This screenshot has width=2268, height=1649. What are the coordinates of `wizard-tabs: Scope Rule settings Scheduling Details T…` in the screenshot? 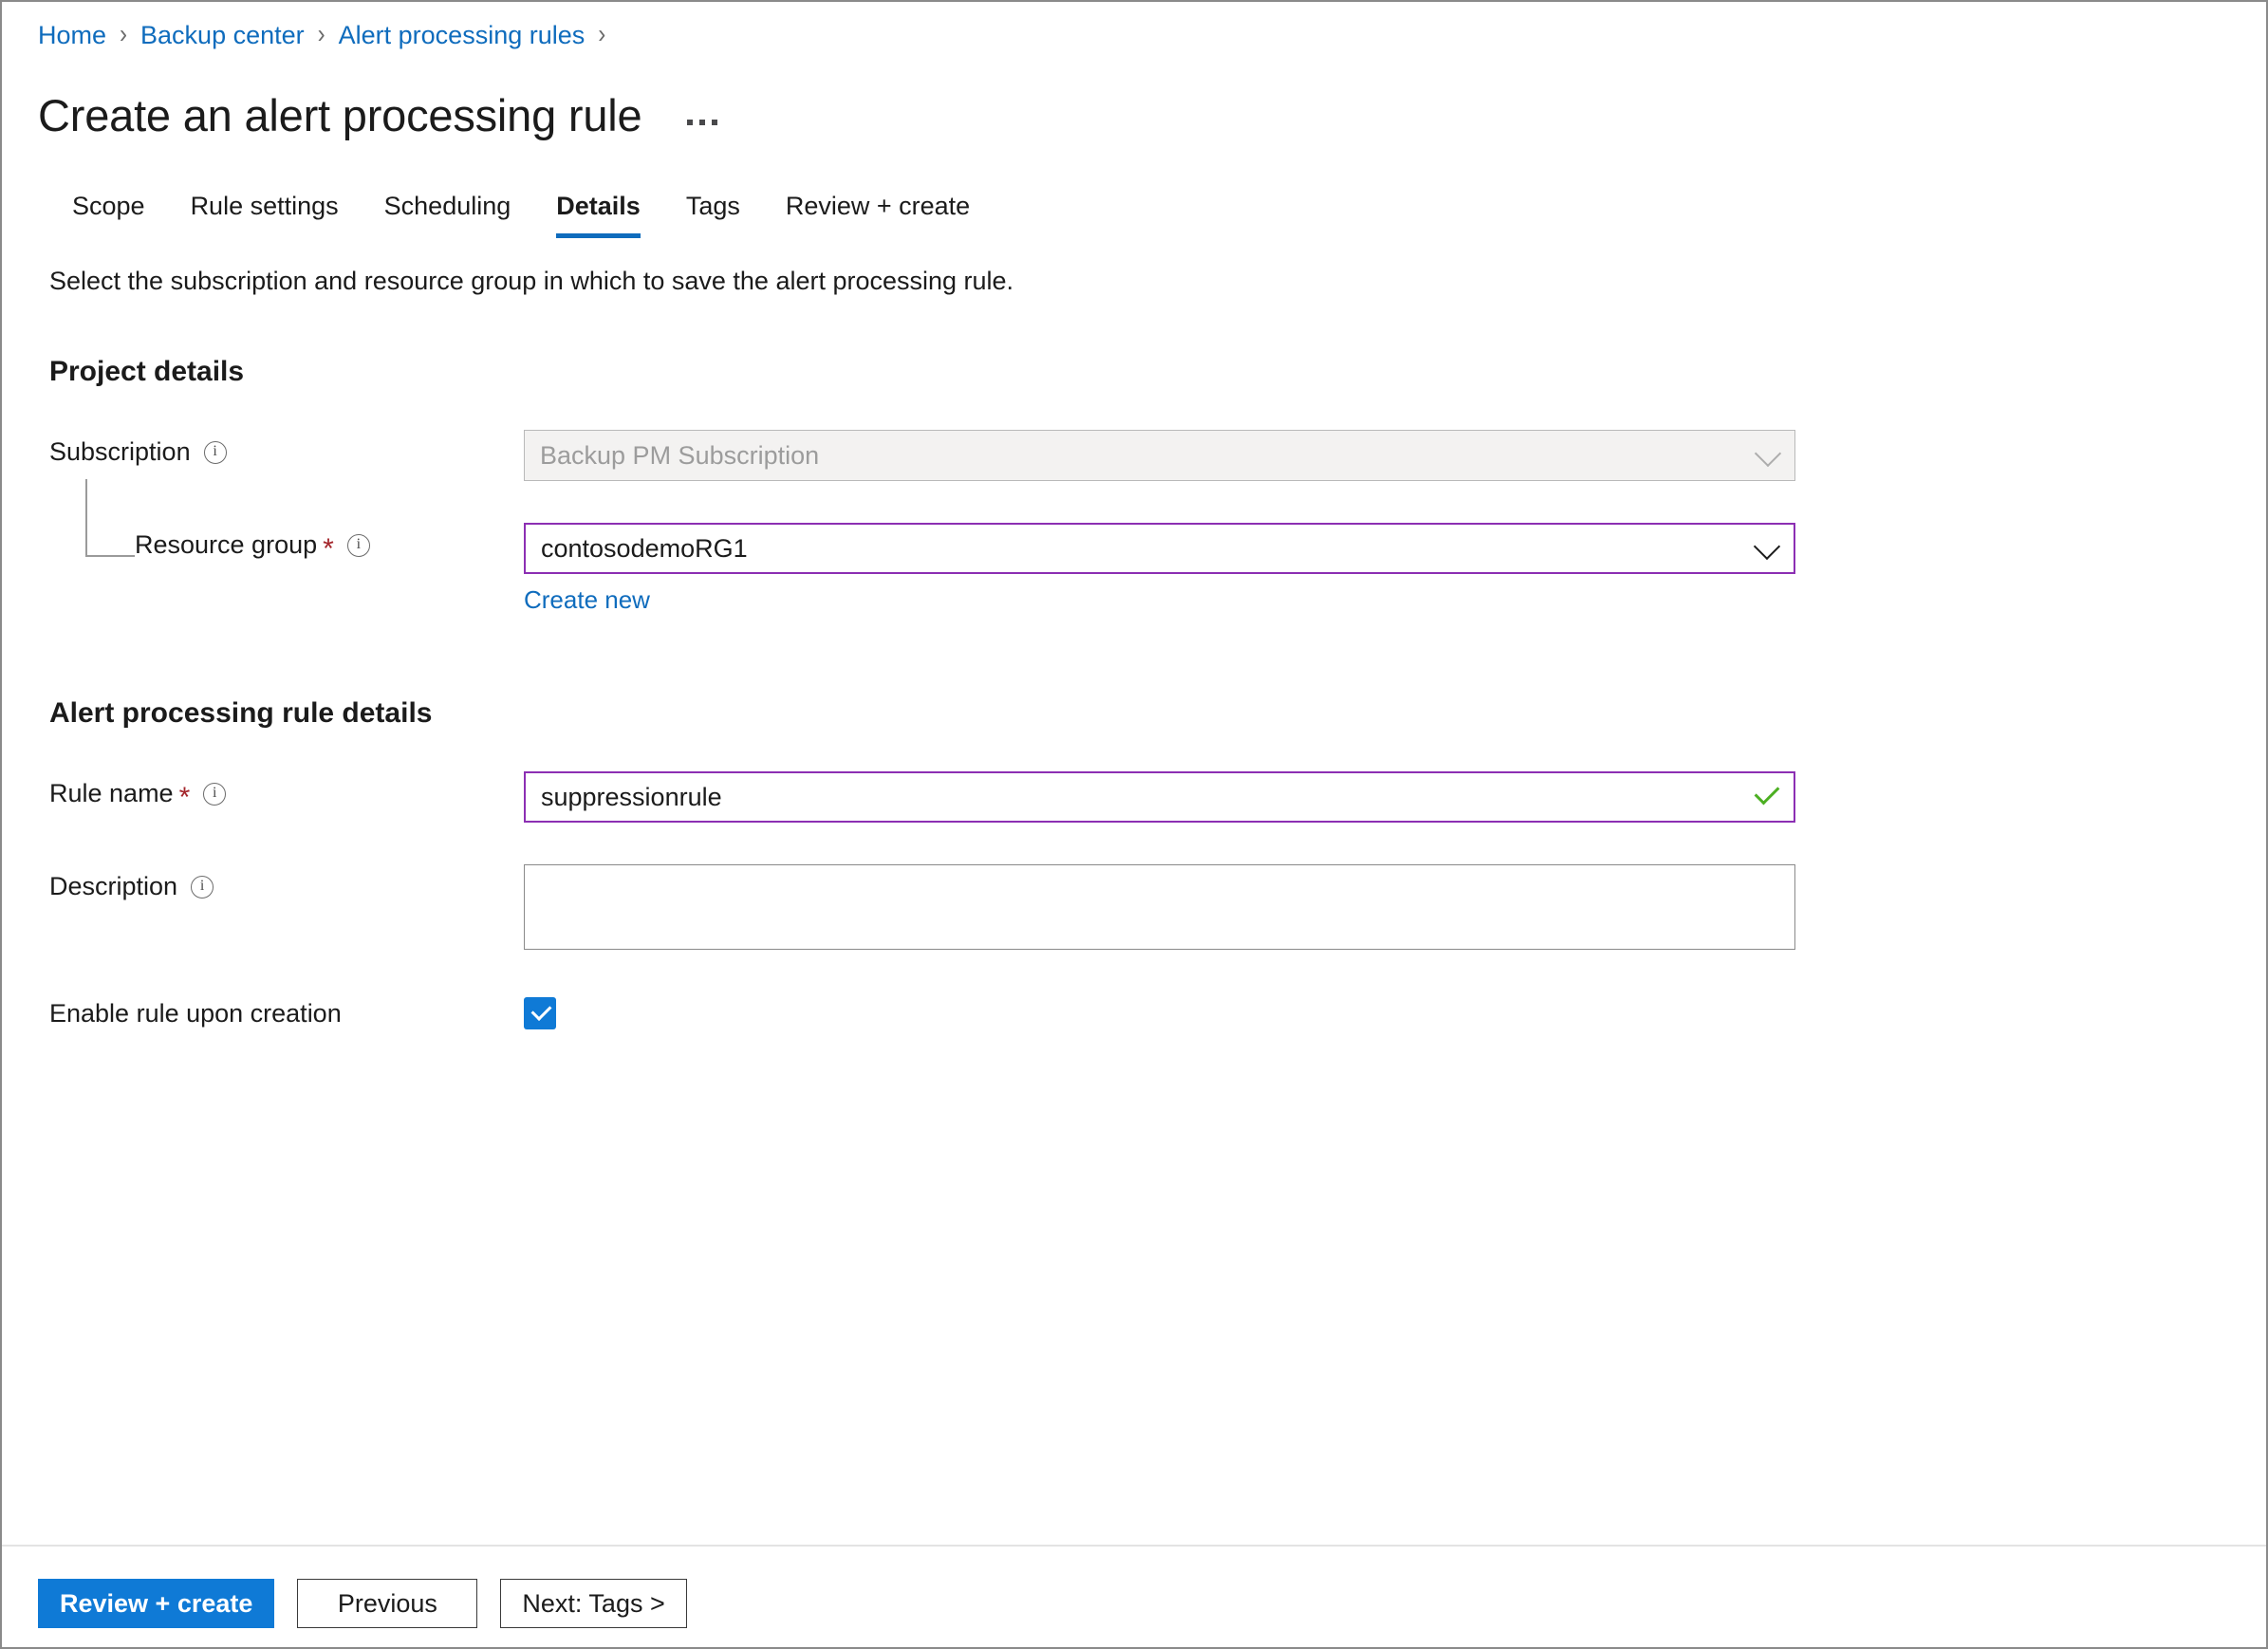 It's located at (1134, 212).